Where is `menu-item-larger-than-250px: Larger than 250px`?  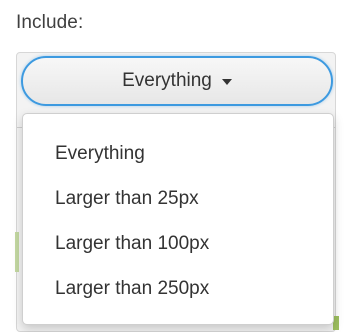 menu-item-larger-than-250px: Larger than 250px is located at coordinates (178, 291).